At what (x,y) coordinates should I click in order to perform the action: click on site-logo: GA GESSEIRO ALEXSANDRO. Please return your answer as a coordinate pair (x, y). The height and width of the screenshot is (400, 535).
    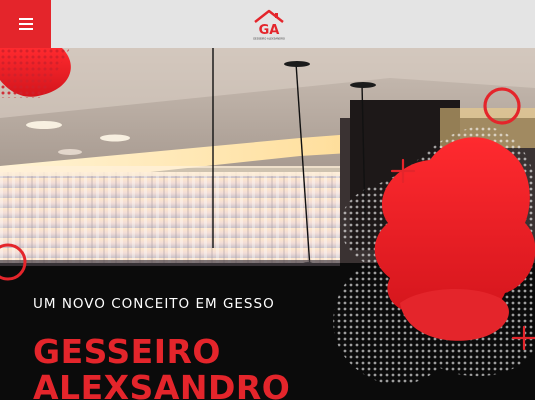
    Looking at the image, I should click on (269, 24).